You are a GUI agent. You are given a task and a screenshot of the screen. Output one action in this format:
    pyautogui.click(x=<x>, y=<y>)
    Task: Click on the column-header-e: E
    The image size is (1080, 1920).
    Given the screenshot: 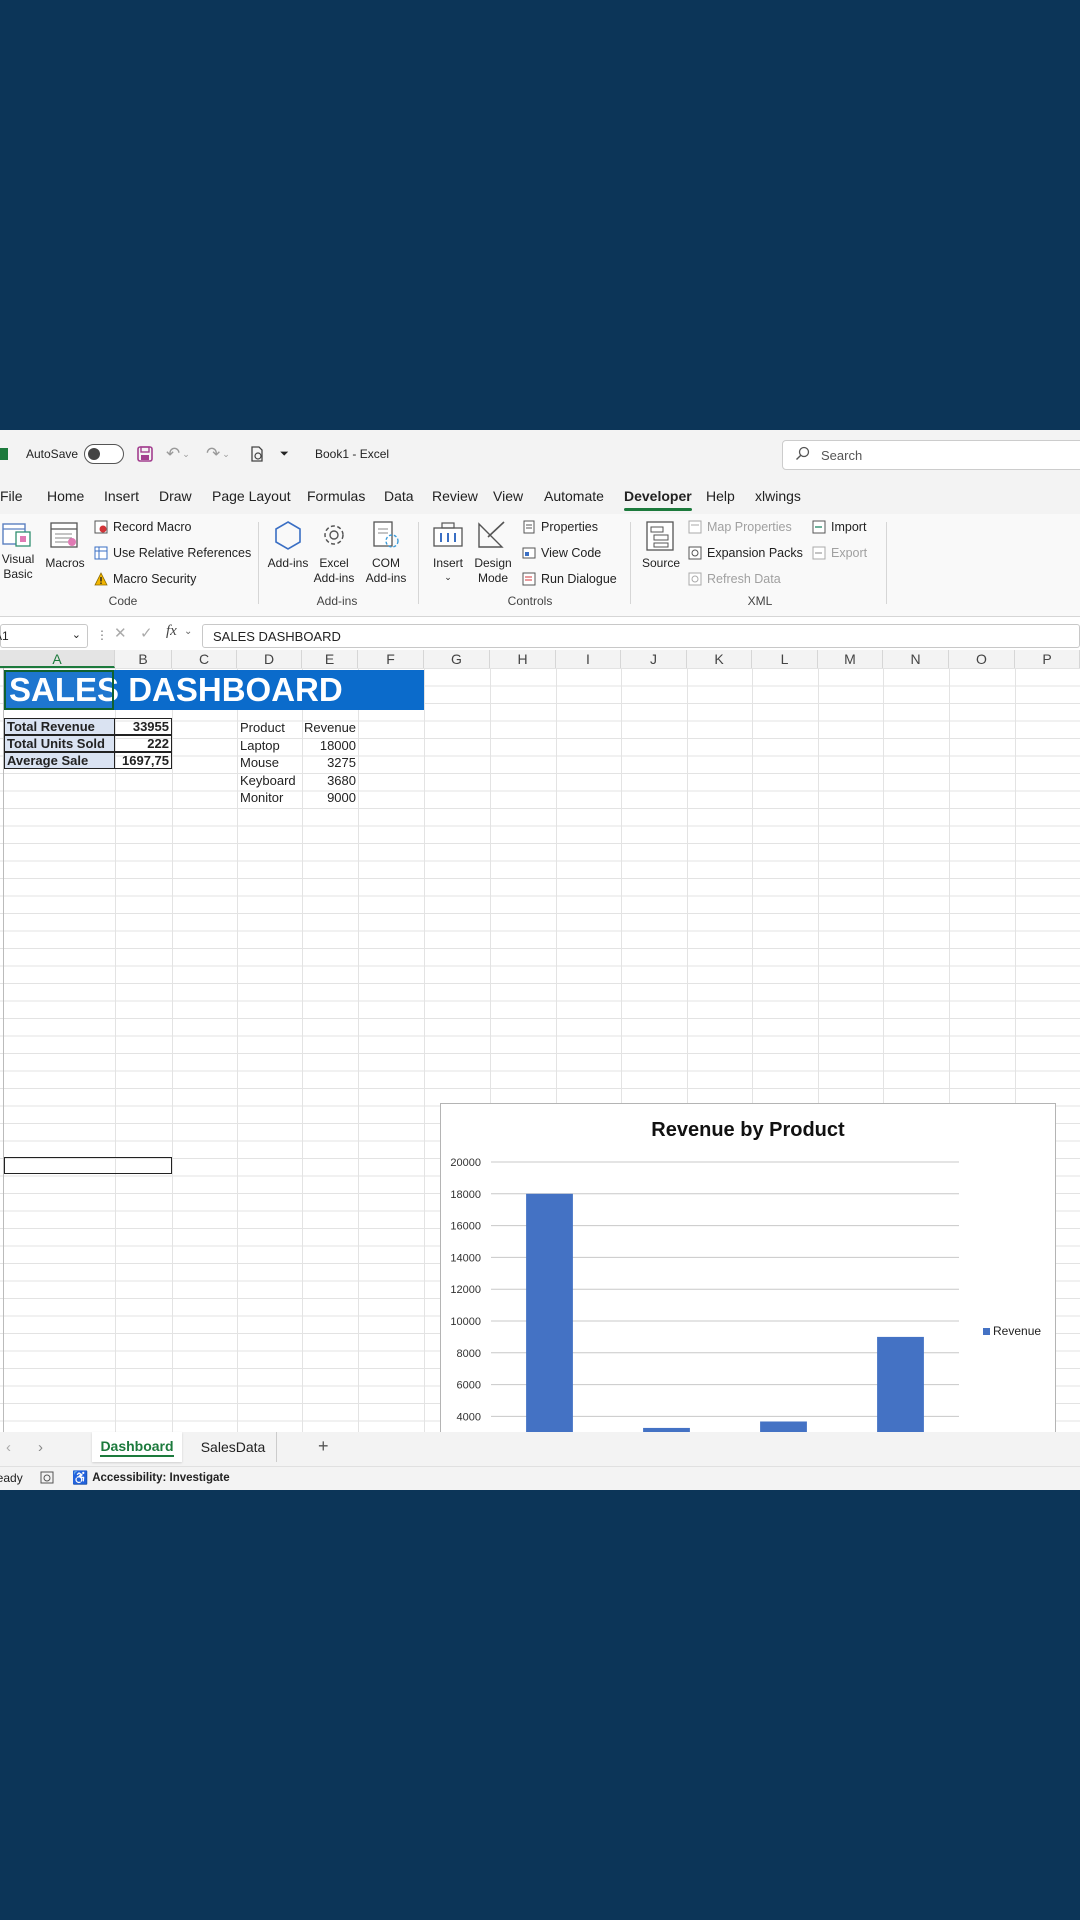 What is the action you would take?
    pyautogui.click(x=330, y=659)
    